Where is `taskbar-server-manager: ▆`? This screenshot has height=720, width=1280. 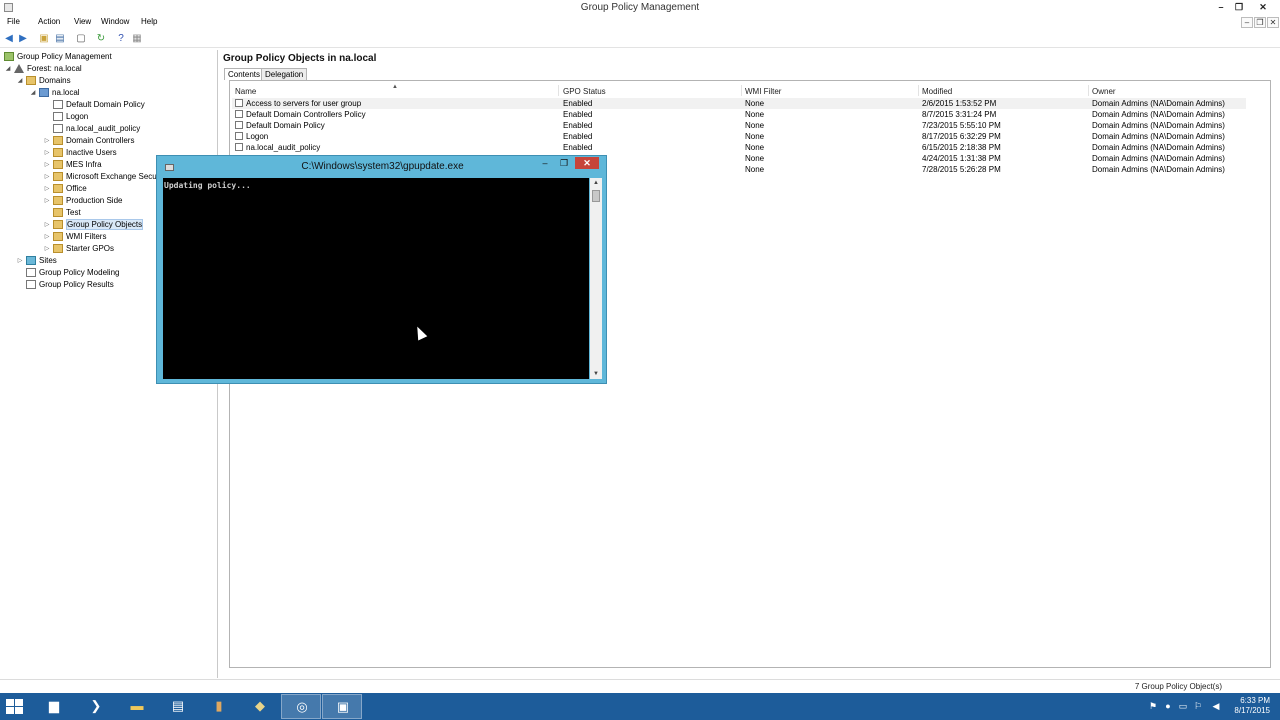 taskbar-server-manager: ▆ is located at coordinates (54, 706).